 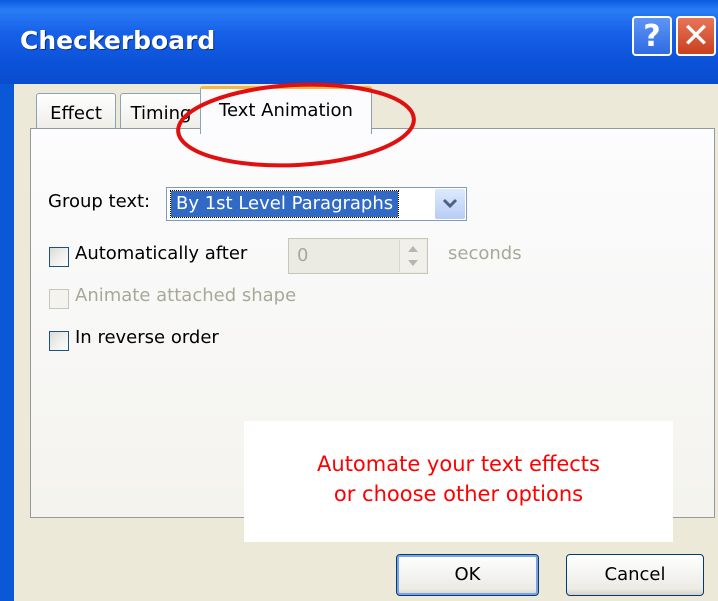 What do you see at coordinates (358, 256) in the screenshot?
I see `seconds-spinner: 0` at bounding box center [358, 256].